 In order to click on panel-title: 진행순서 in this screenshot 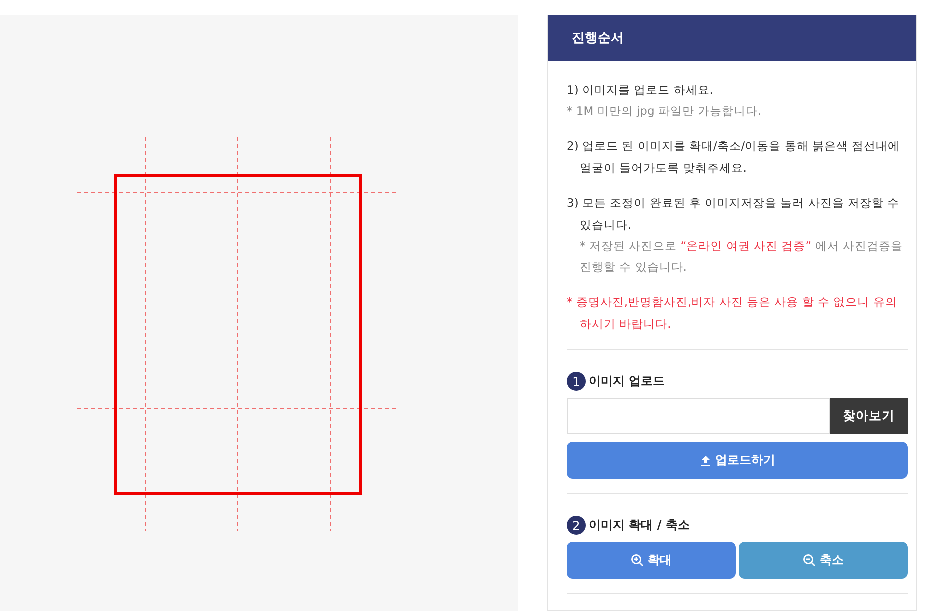, I will do `click(598, 38)`.